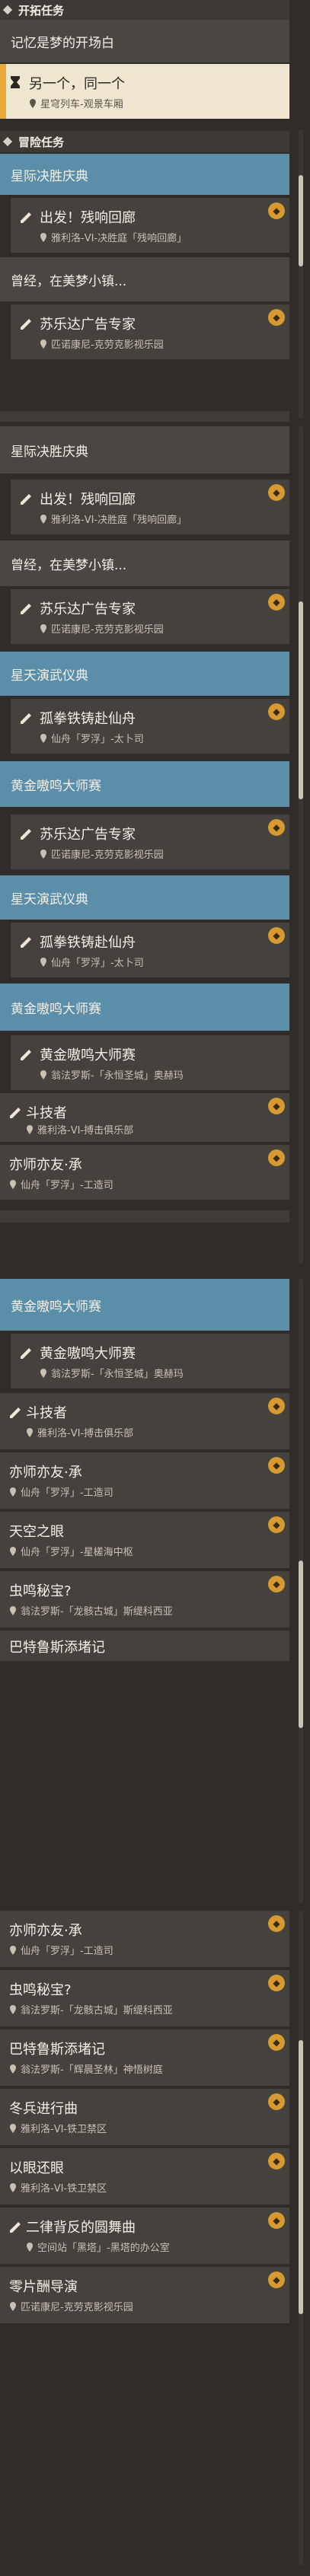  I want to click on section-header-adventure: 冒险任务, so click(144, 141).